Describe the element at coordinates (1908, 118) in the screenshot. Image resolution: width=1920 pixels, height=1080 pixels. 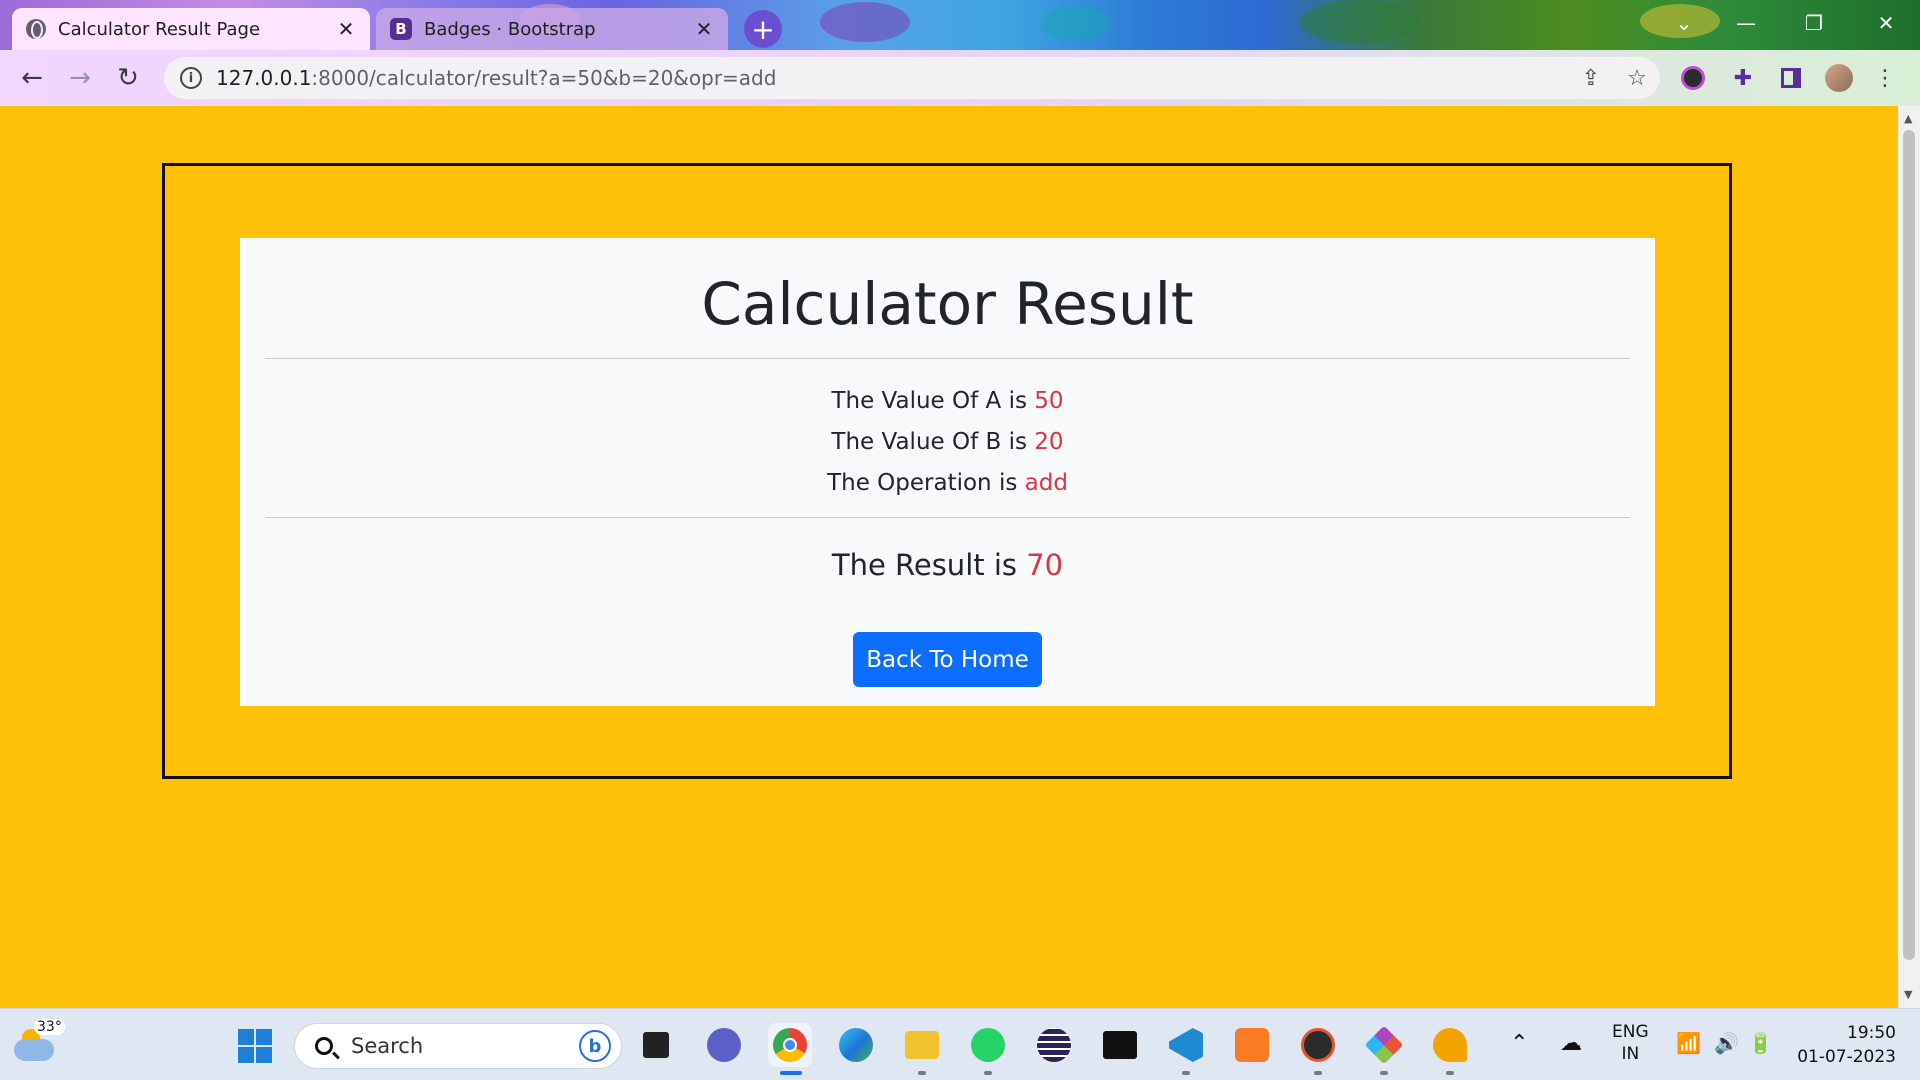
I see `scroll-up-icon: ▲` at that location.